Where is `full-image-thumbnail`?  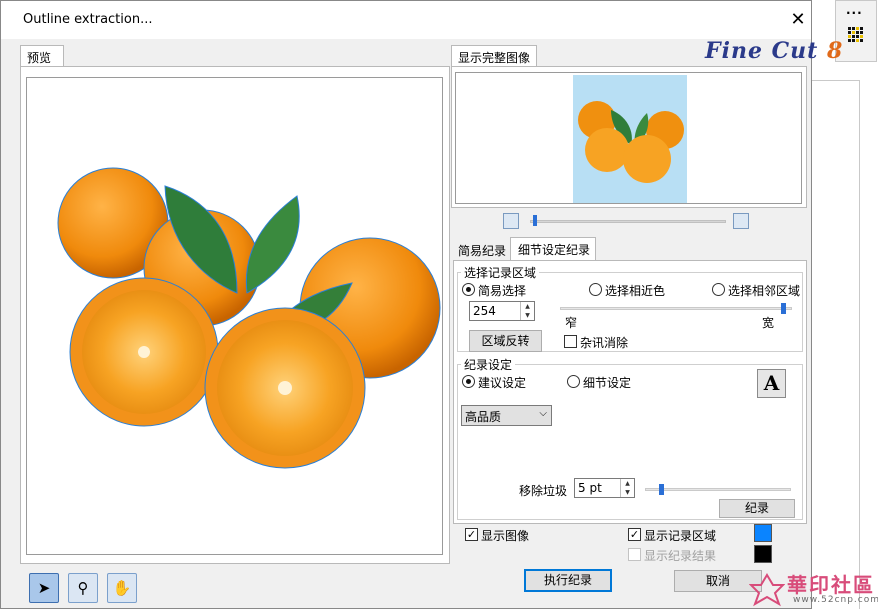 full-image-thumbnail is located at coordinates (630, 139).